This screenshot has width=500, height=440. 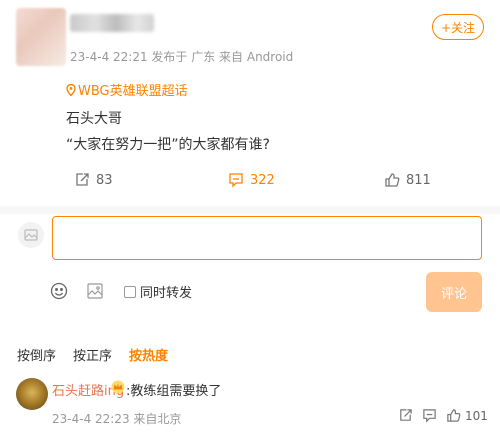 What do you see at coordinates (59, 291) in the screenshot?
I see `emoji-icon` at bounding box center [59, 291].